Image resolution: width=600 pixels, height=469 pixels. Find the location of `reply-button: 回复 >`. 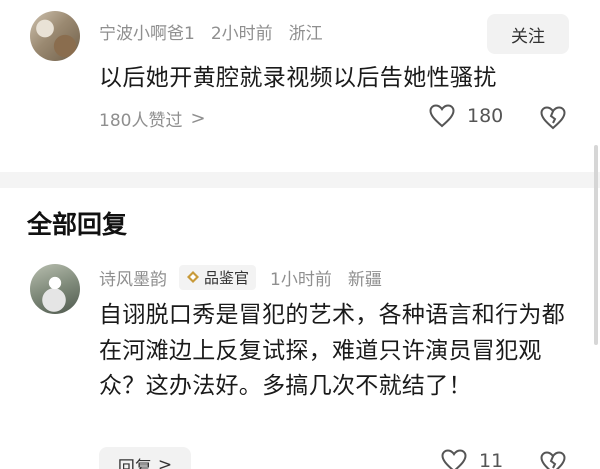

reply-button: 回复 > is located at coordinates (145, 458).